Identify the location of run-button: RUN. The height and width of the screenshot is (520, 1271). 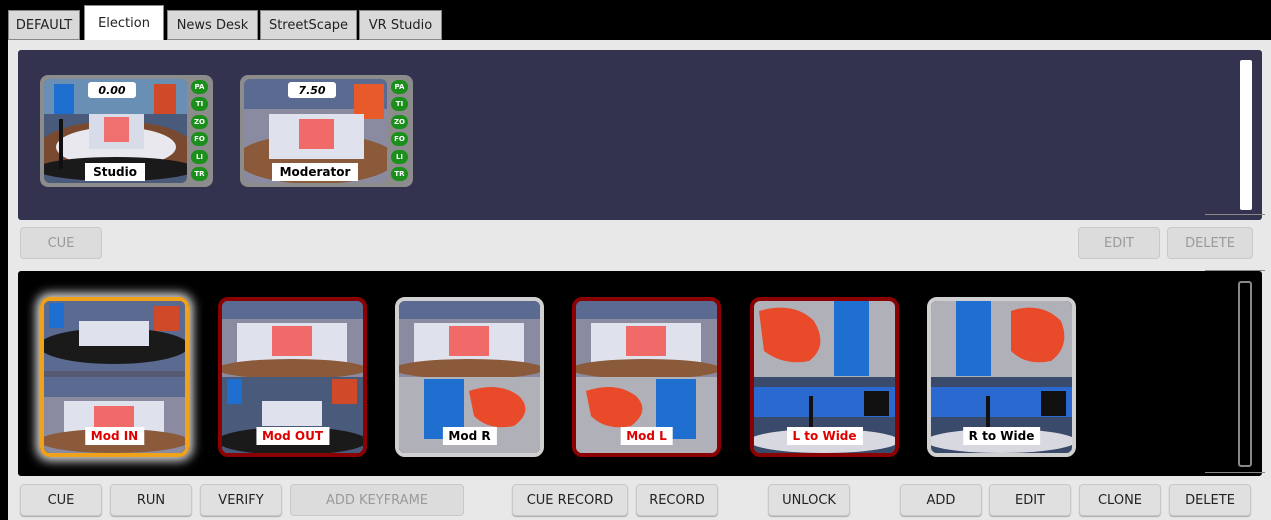
(151, 500).